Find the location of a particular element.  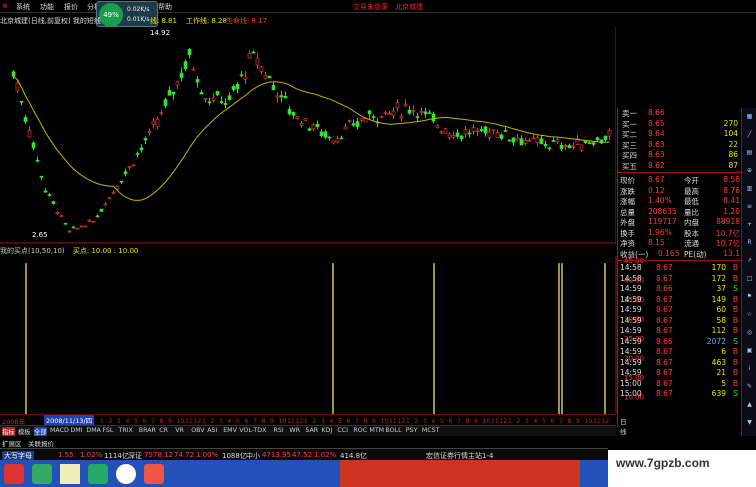

quote-row: 净资 8.15 流通 10.7亿 is located at coordinates (680, 243).